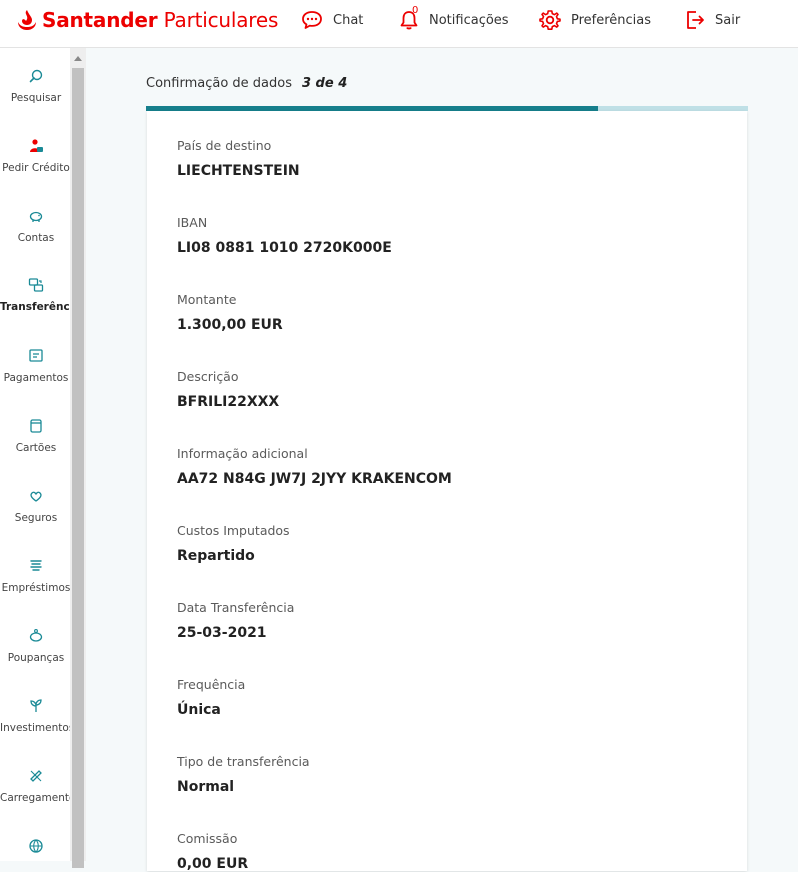  I want to click on topup-icon, so click(36, 776).